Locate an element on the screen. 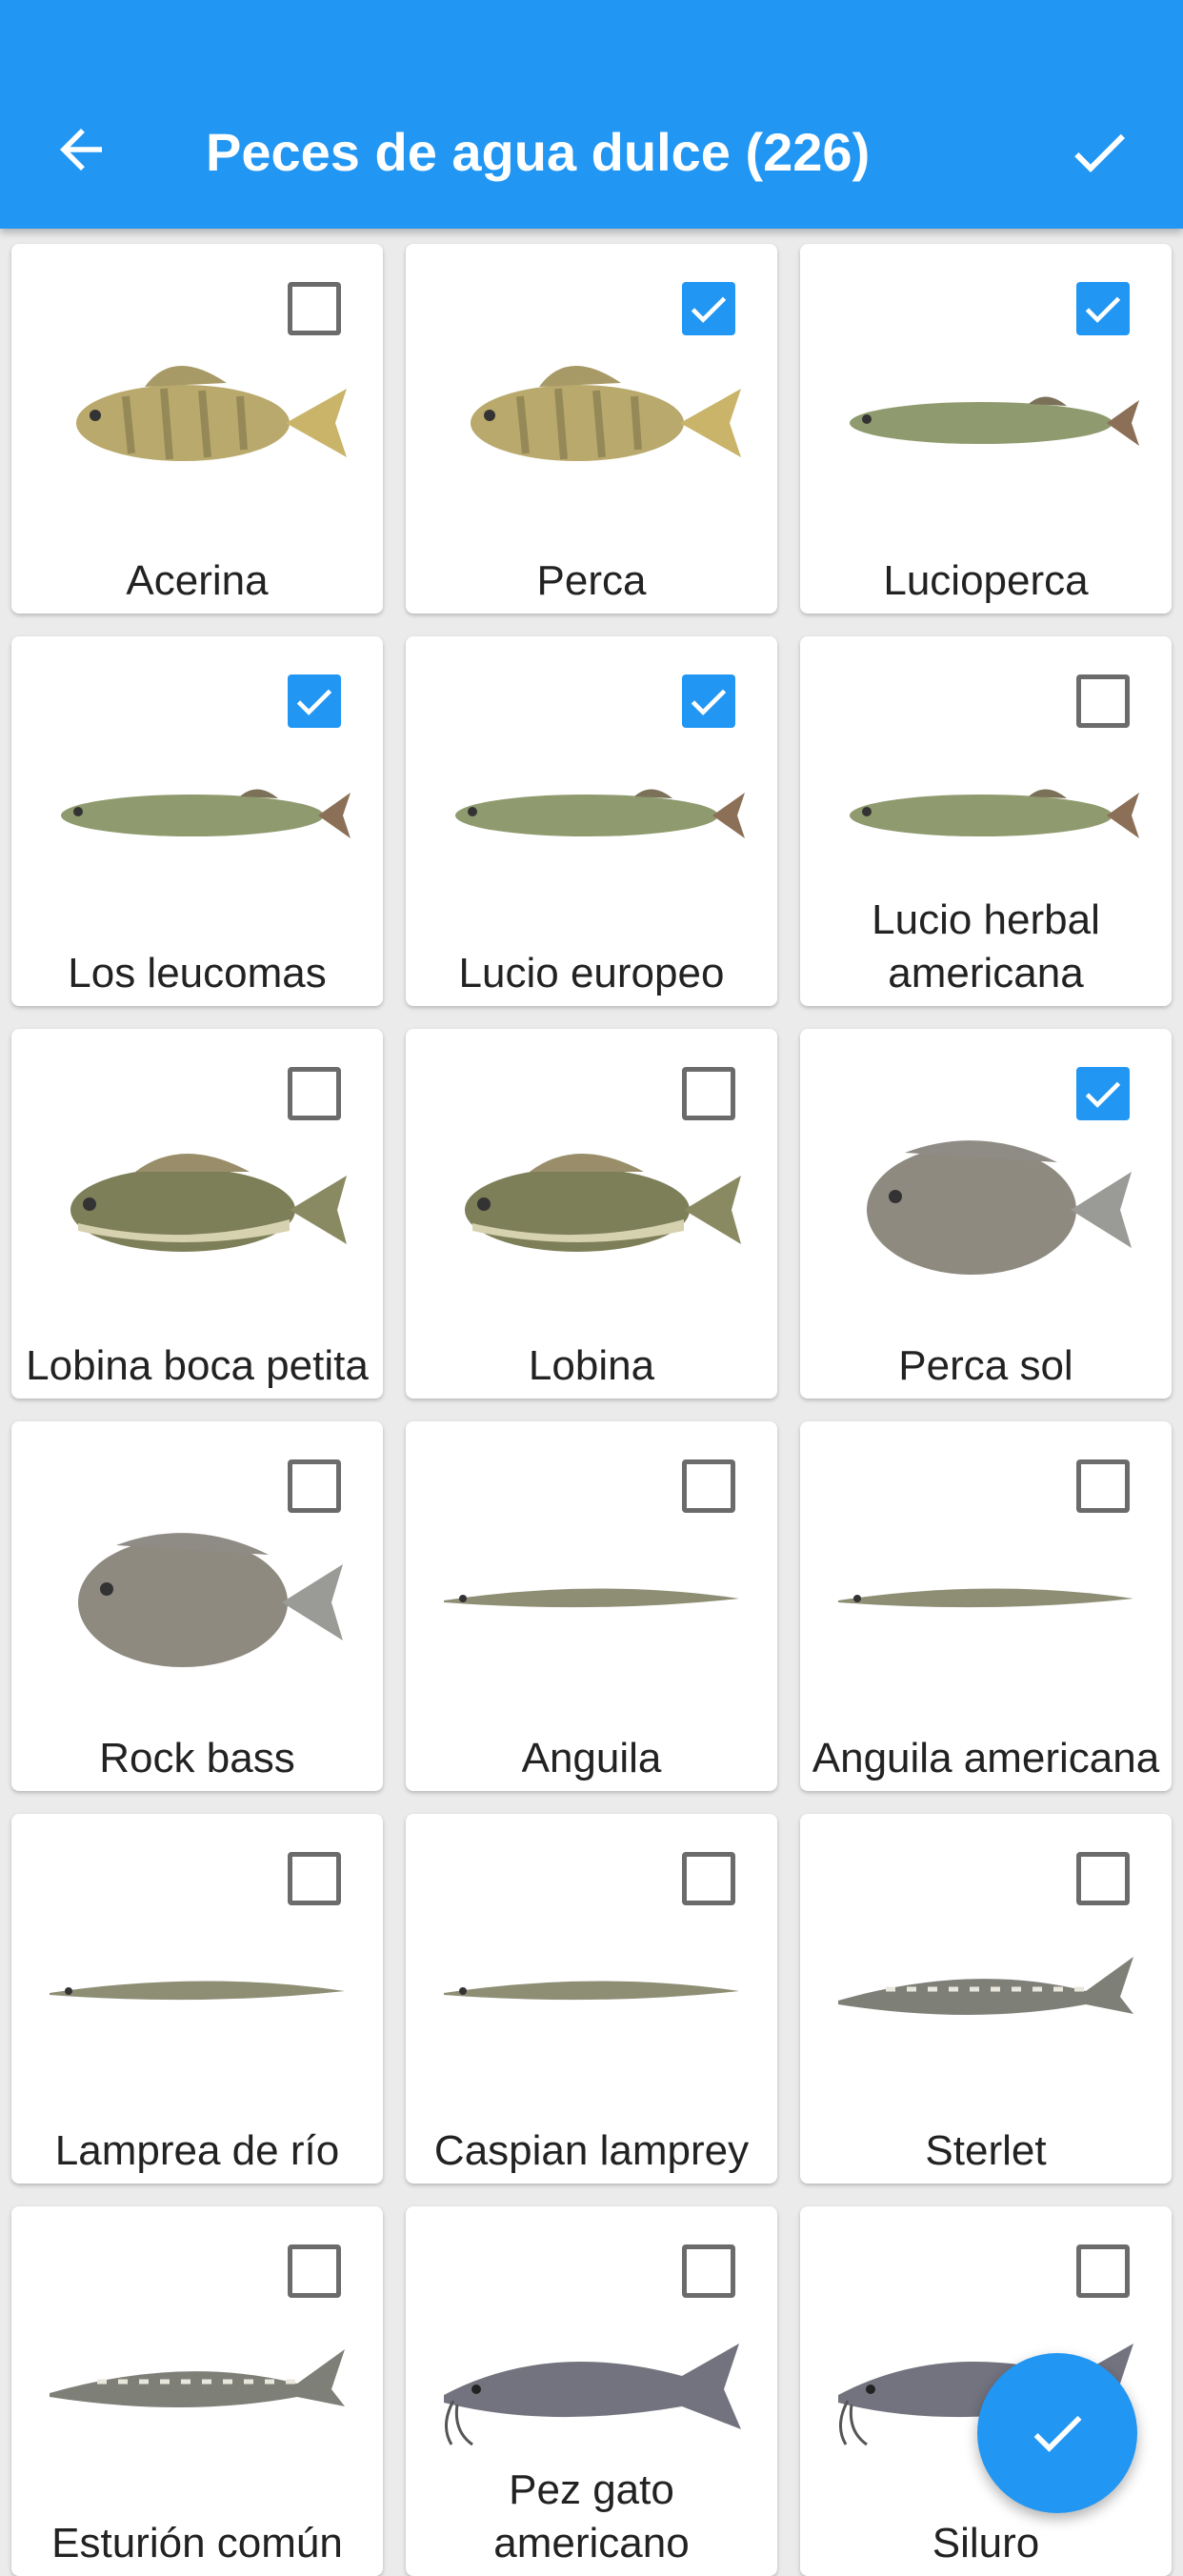 The width and height of the screenshot is (1183, 2576). fish-card: Lucioperca is located at coordinates (986, 429).